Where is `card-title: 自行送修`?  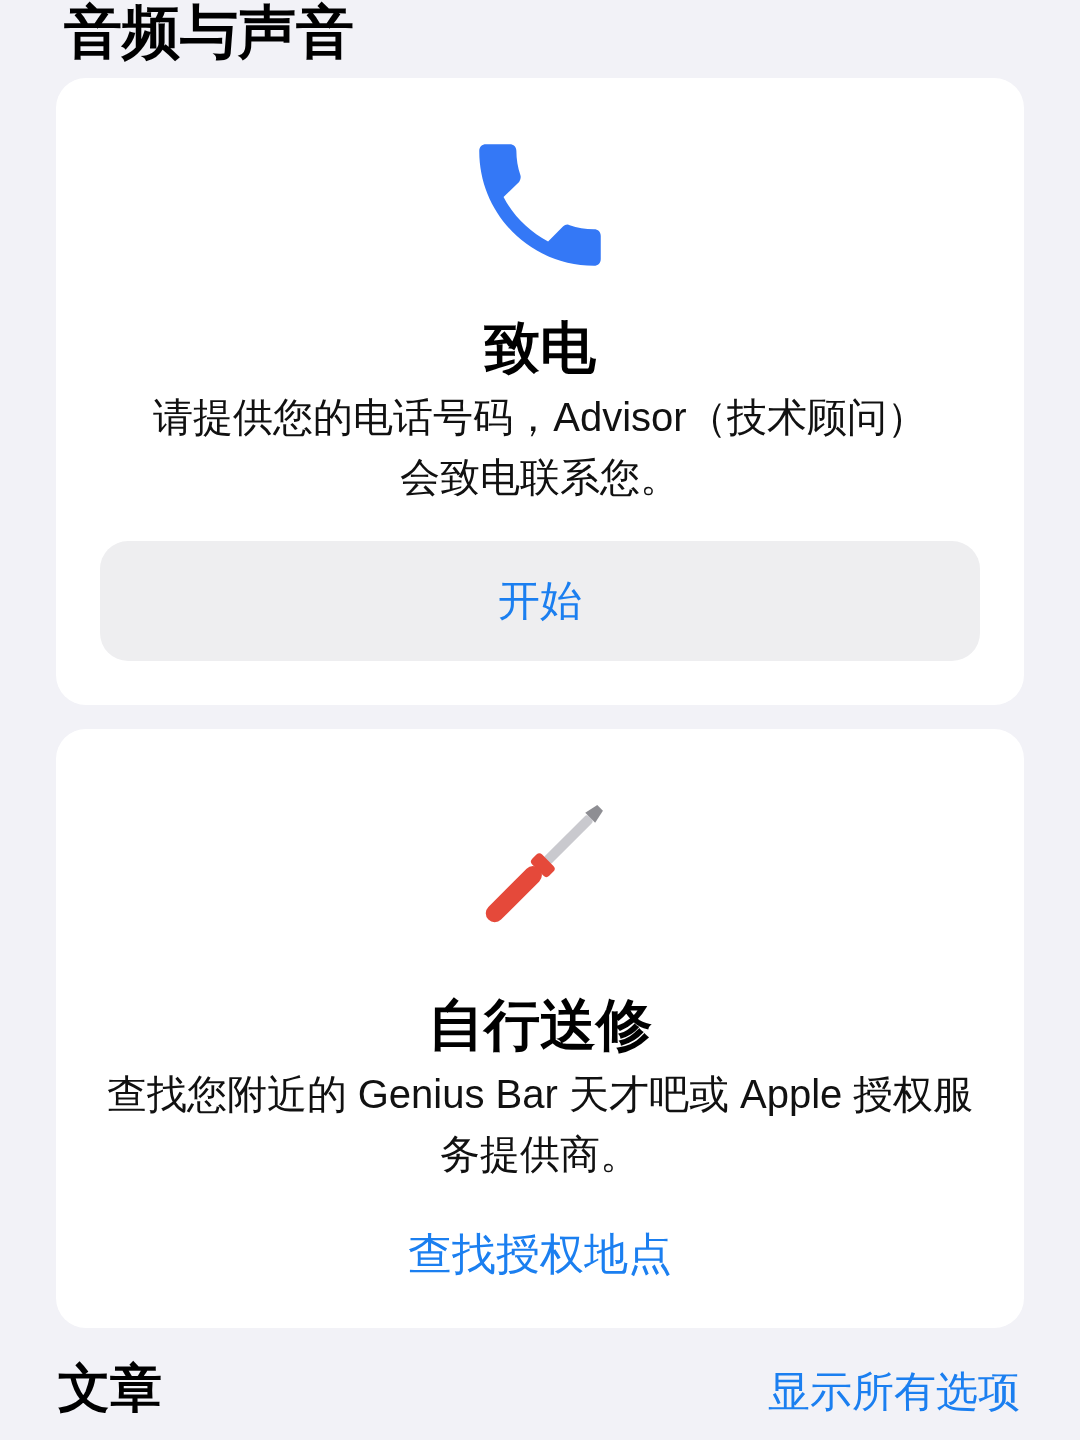
card-title: 自行送修 is located at coordinates (540, 1025).